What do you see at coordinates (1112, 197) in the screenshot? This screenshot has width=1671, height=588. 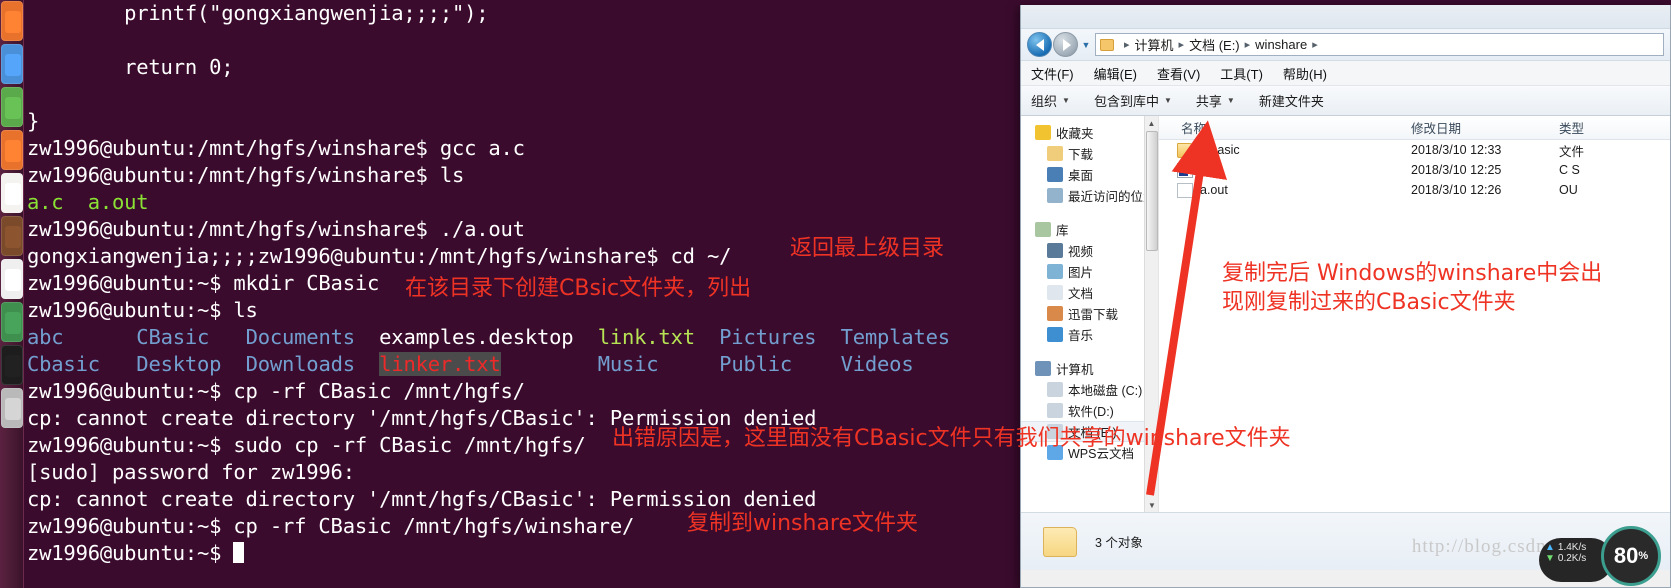 I see `sidebar-item-label: 最近访问的位置` at bounding box center [1112, 197].